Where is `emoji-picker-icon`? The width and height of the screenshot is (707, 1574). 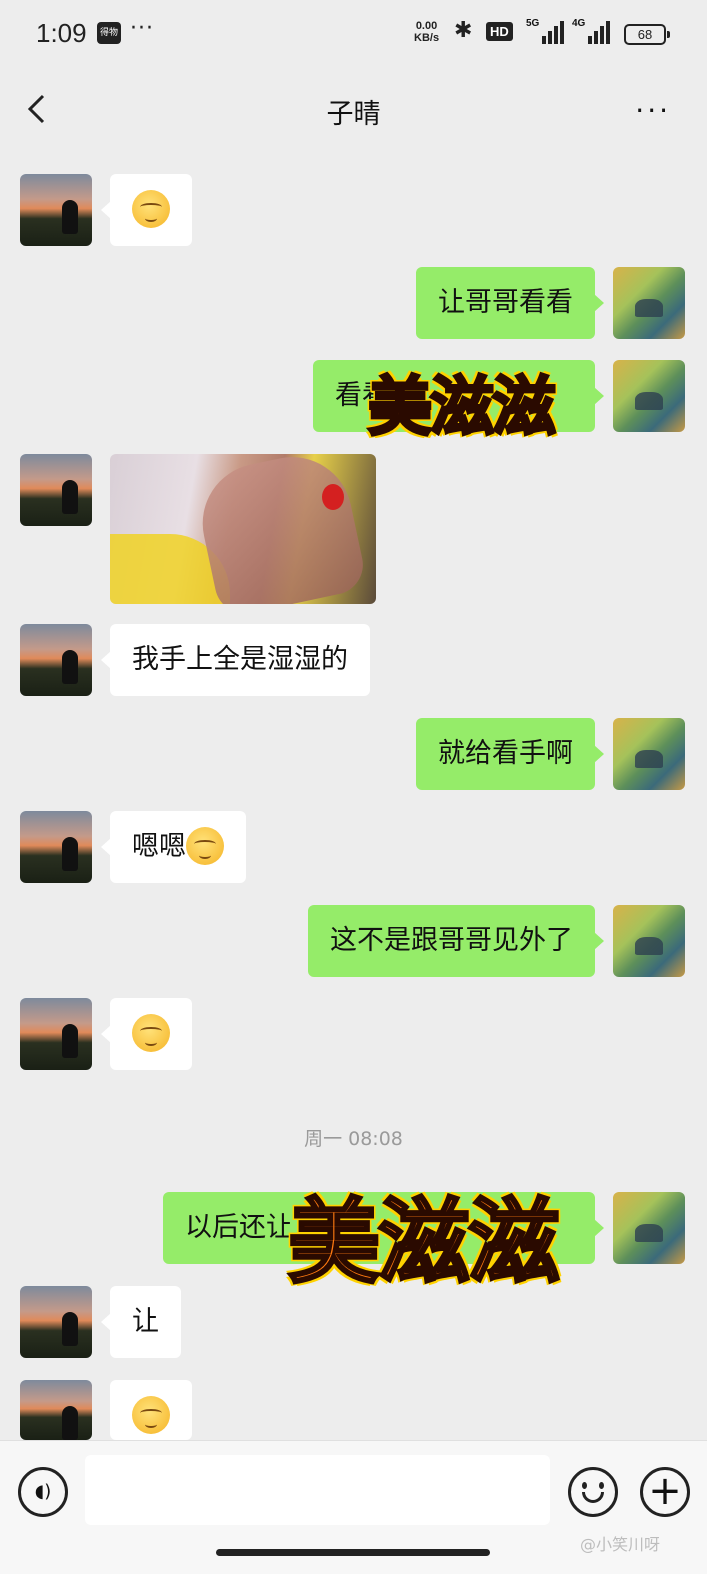 emoji-picker-icon is located at coordinates (593, 1492).